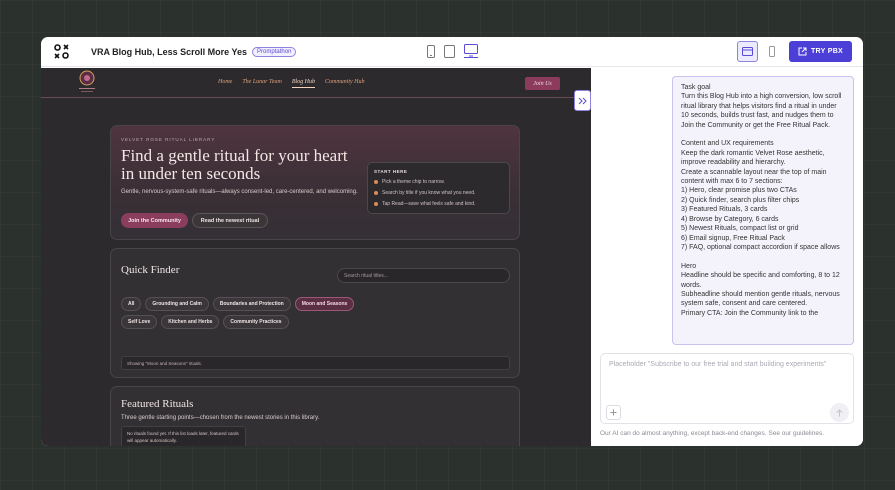 This screenshot has width=895, height=490. I want to click on tablet-view-icon, so click(449, 51).